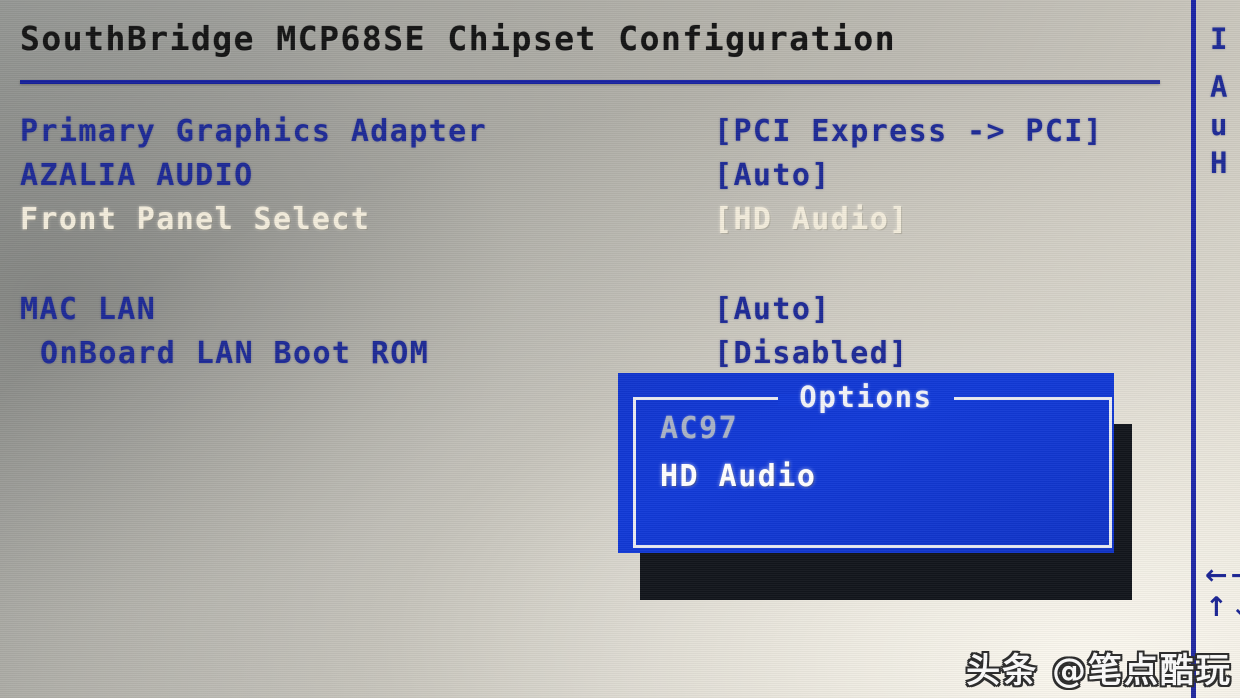 This screenshot has width=1240, height=698. Describe the element at coordinates (908, 131) in the screenshot. I see `setting-value: [PCI Express -> PCI]` at that location.